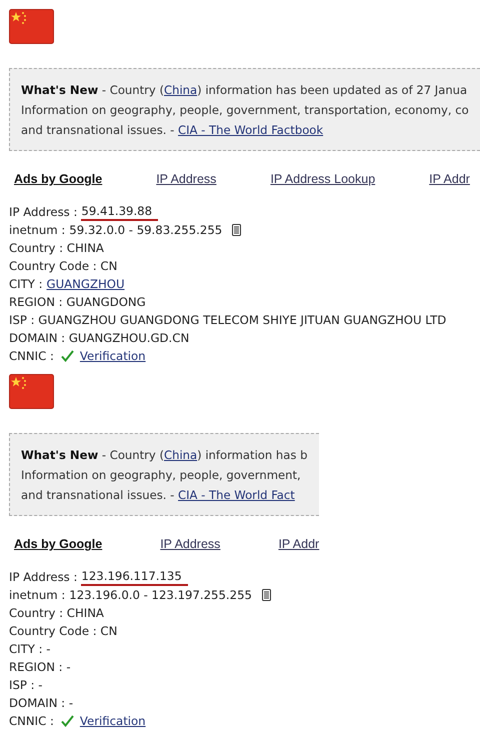 The image size is (480, 743). I want to click on field-text: DOMAIN : GUANGZHOU.GD.CN, so click(99, 338).